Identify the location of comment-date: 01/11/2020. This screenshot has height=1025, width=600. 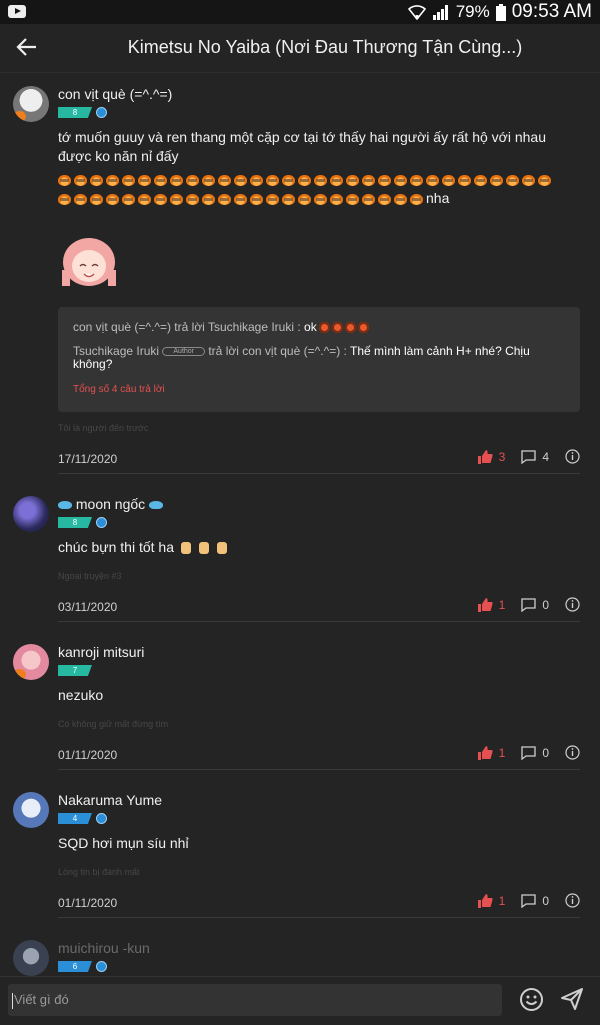
(88, 903).